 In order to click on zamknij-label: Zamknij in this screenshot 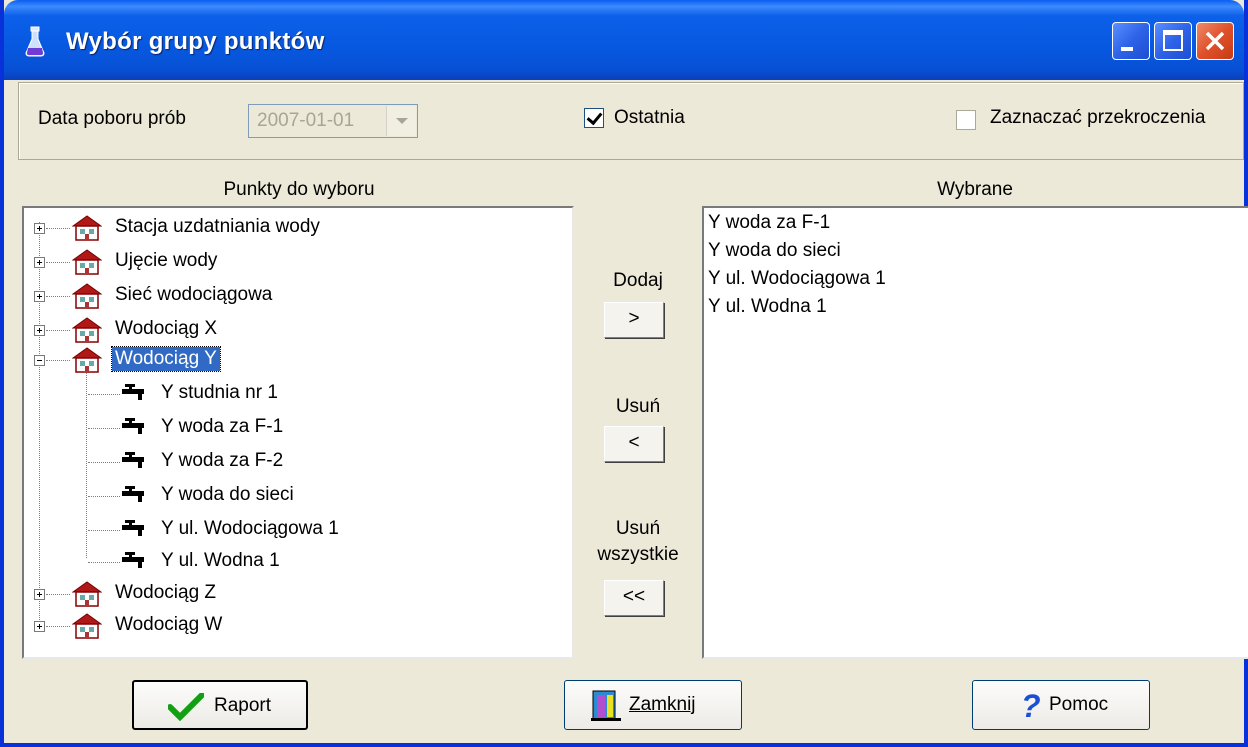, I will do `click(662, 704)`.